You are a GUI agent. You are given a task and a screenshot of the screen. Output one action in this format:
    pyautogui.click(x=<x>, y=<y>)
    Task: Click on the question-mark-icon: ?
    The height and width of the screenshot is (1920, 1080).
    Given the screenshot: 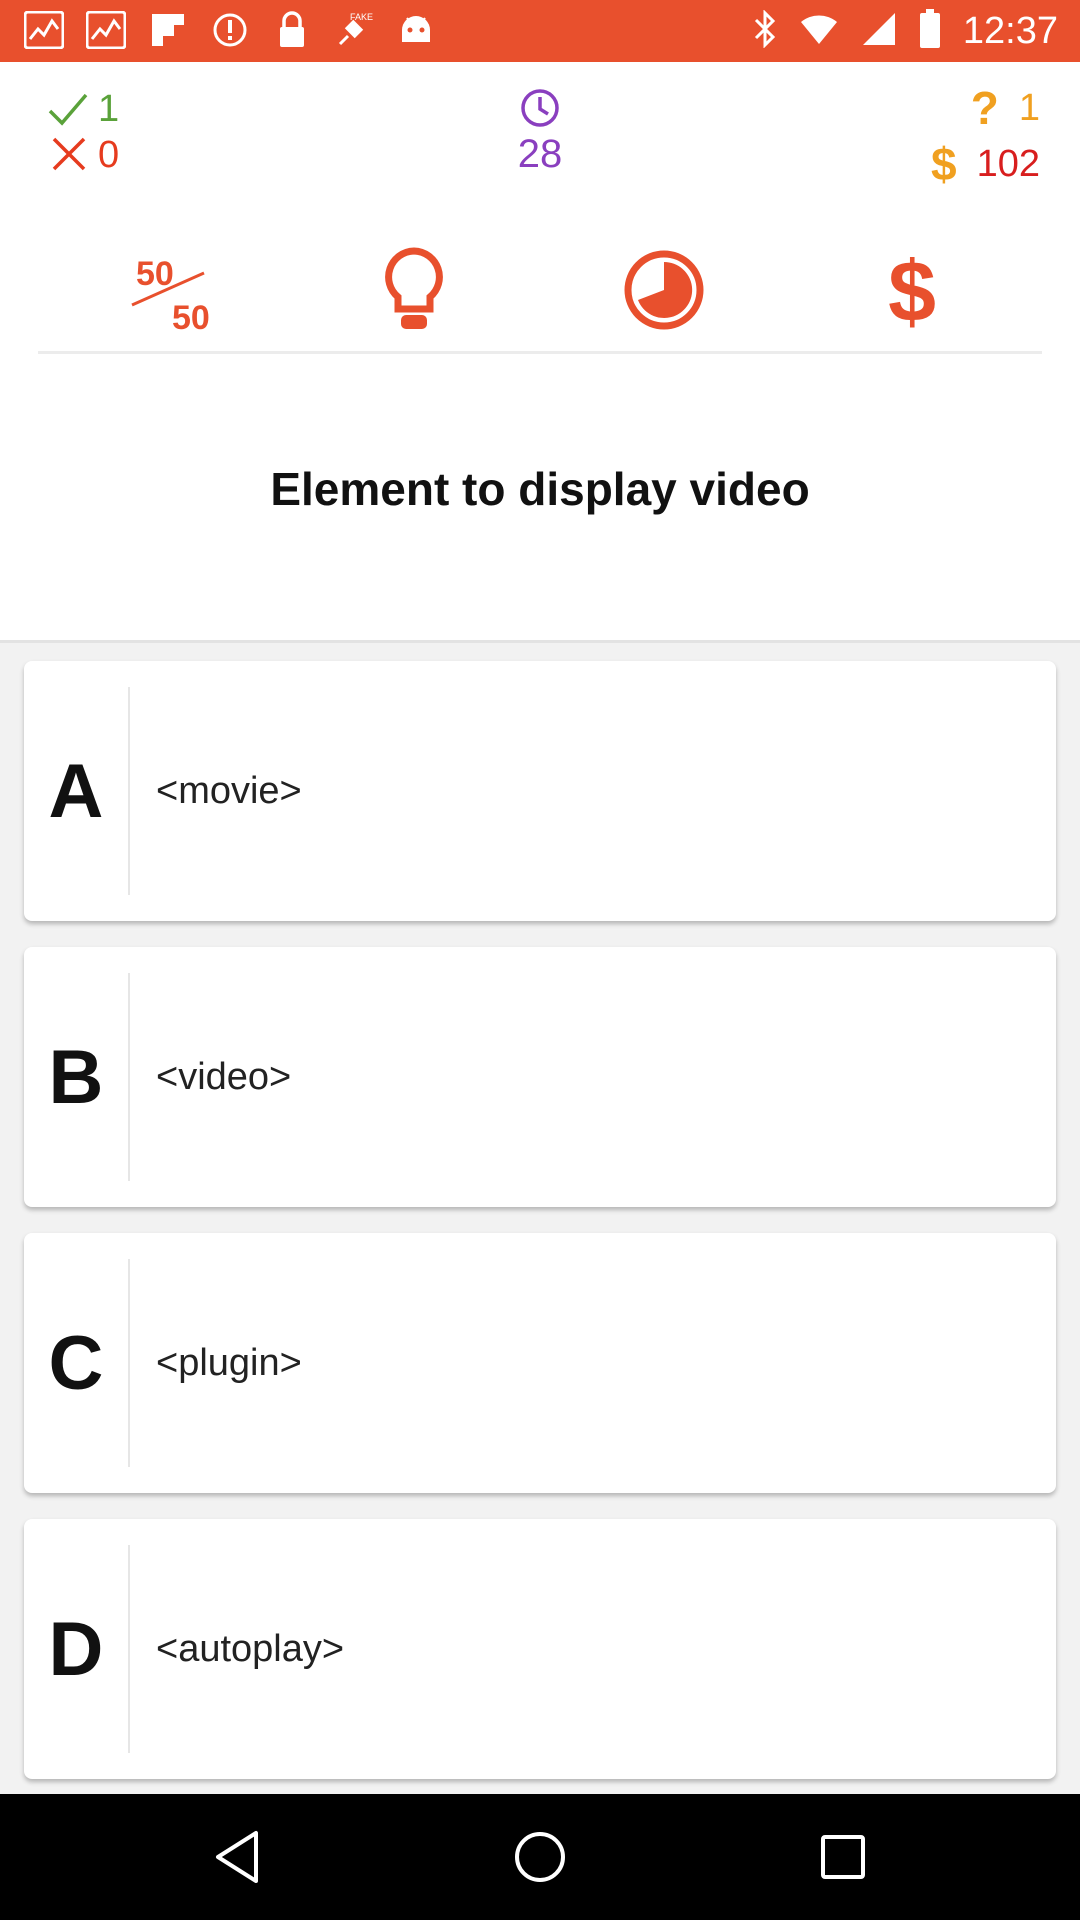 What is the action you would take?
    pyautogui.click(x=984, y=108)
    